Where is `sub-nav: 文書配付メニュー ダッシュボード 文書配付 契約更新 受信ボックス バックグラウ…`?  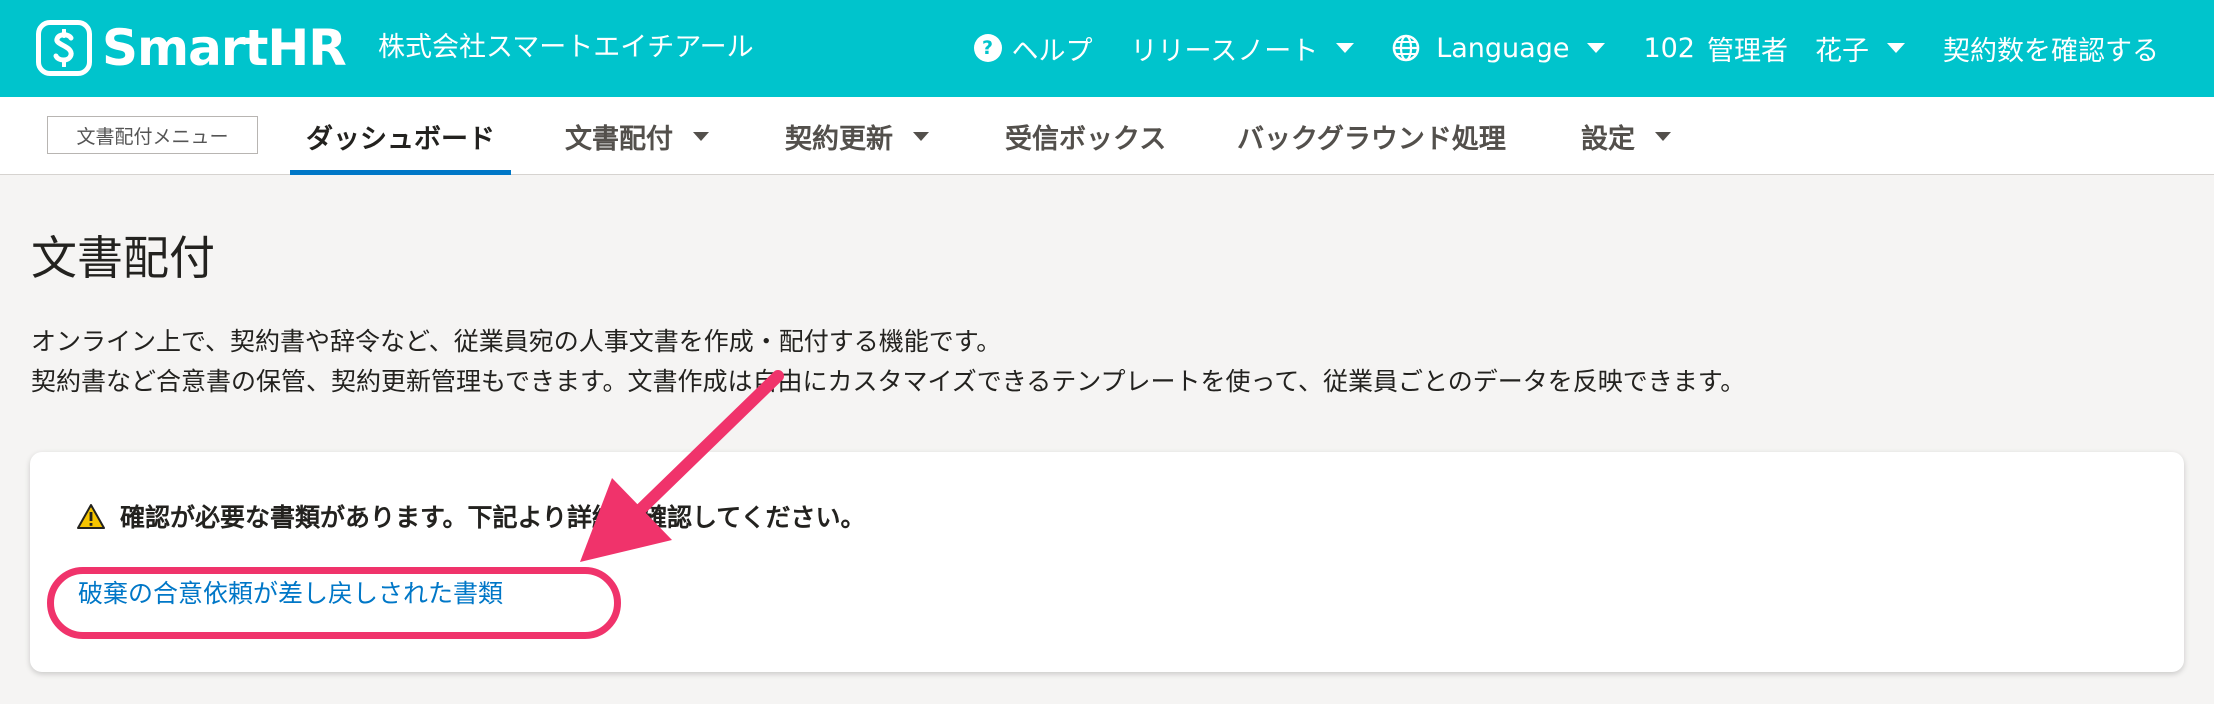
sub-nav: 文書配付メニュー ダッシュボード 文書配付 契約更新 受信ボックス バックグラウ… is located at coordinates (1107, 136).